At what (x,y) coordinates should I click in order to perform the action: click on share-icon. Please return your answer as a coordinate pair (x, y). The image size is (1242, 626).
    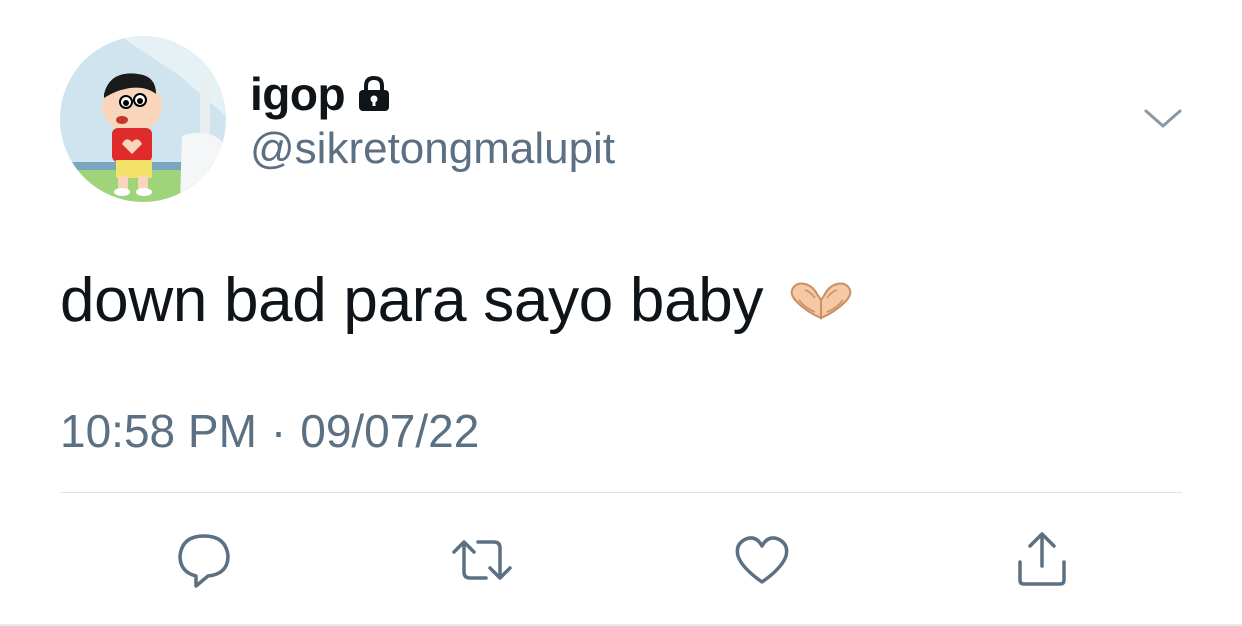
    Looking at the image, I should click on (1042, 559).